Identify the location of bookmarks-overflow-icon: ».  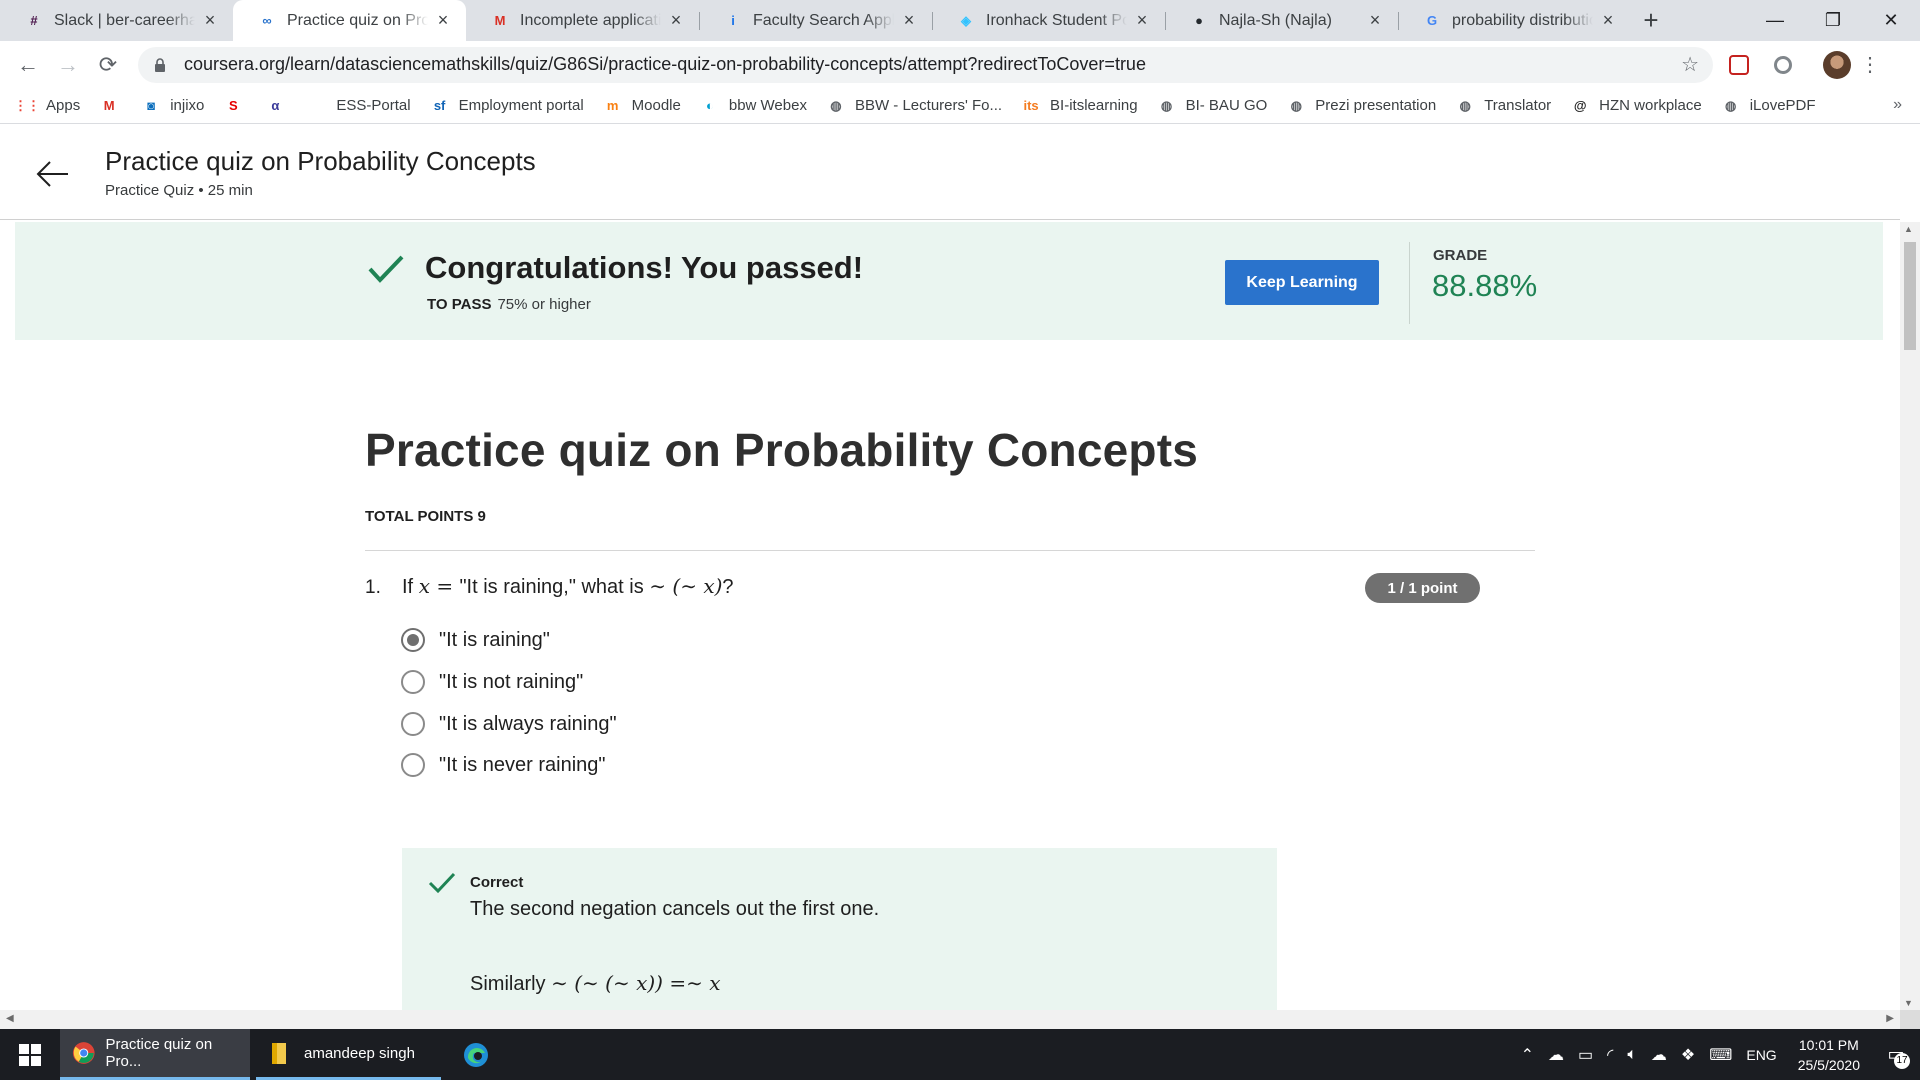
(1897, 105).